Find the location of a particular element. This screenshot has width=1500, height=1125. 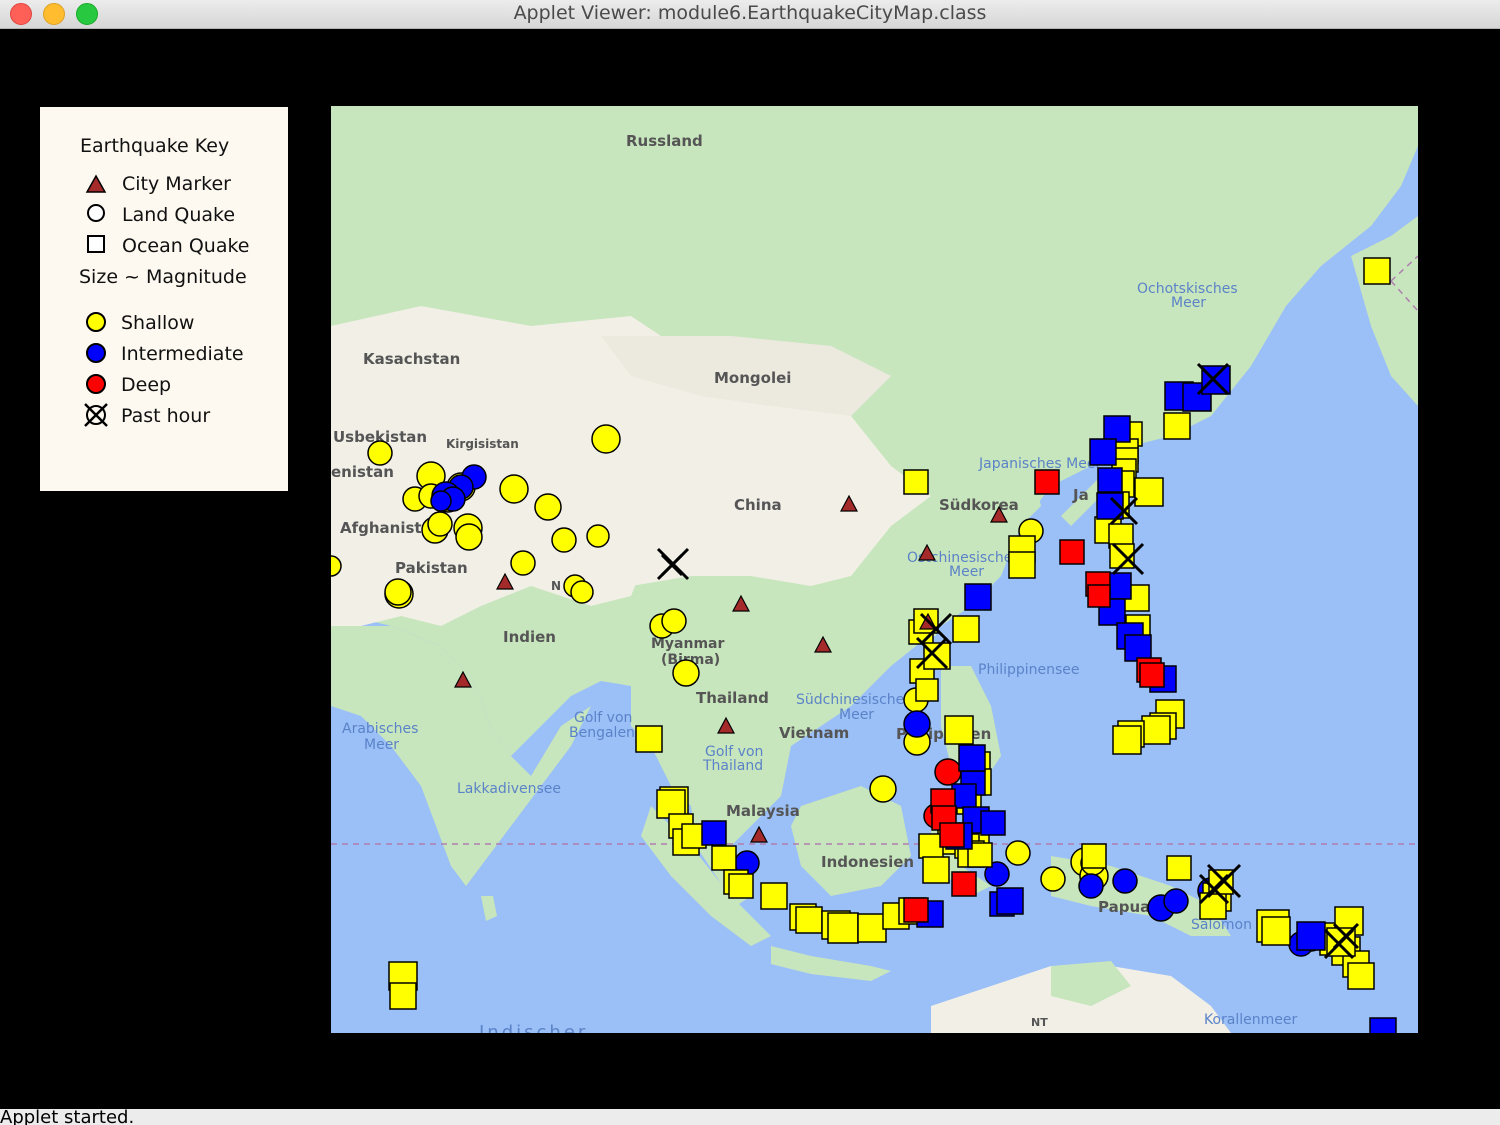

legend-item-intermediate: Intermediate is located at coordinates (182, 354).